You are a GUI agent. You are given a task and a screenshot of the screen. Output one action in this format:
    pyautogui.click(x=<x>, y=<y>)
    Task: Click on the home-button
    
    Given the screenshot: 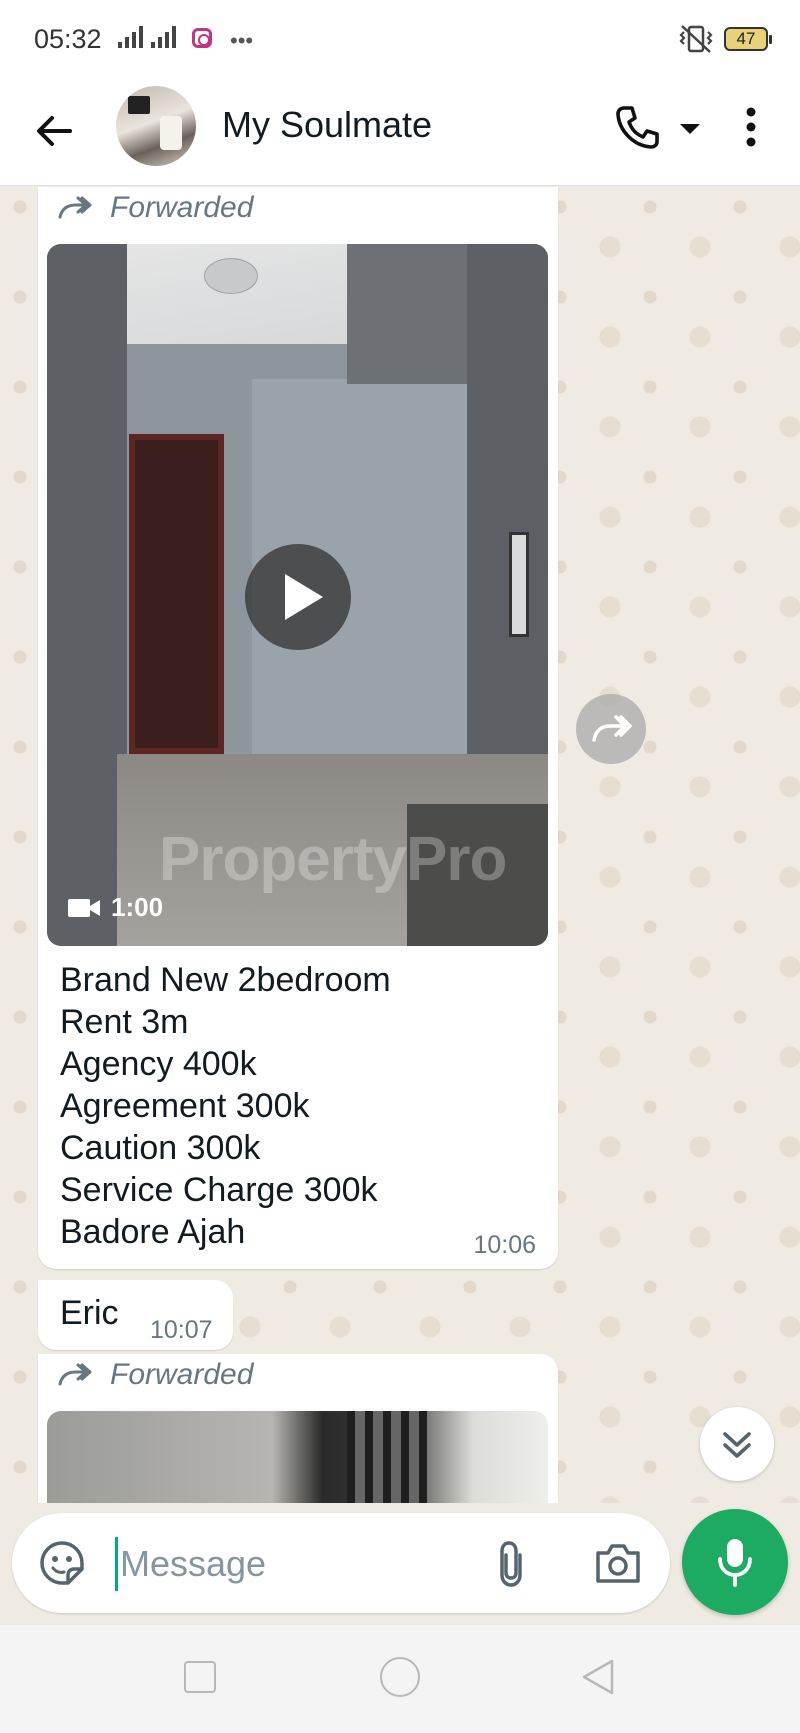 What is the action you would take?
    pyautogui.click(x=400, y=1677)
    